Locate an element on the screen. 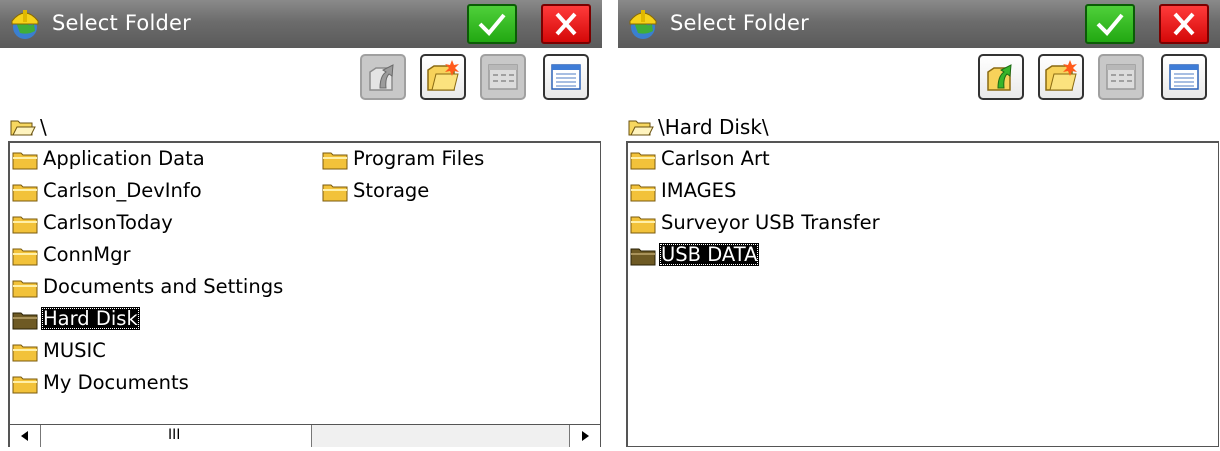  scroll-right-button is located at coordinates (584, 436).